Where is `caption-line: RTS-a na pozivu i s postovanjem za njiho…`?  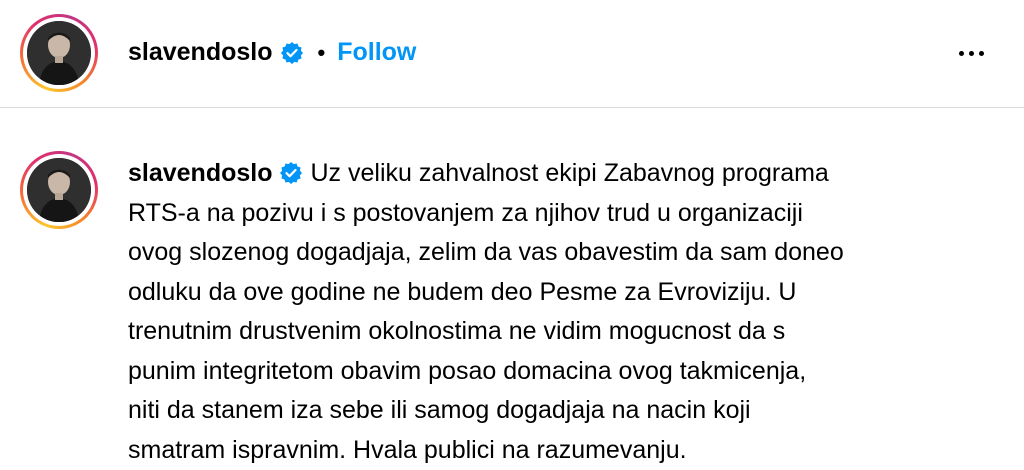 caption-line: RTS-a na pozivu i s postovanjem za njiho… is located at coordinates (538, 214).